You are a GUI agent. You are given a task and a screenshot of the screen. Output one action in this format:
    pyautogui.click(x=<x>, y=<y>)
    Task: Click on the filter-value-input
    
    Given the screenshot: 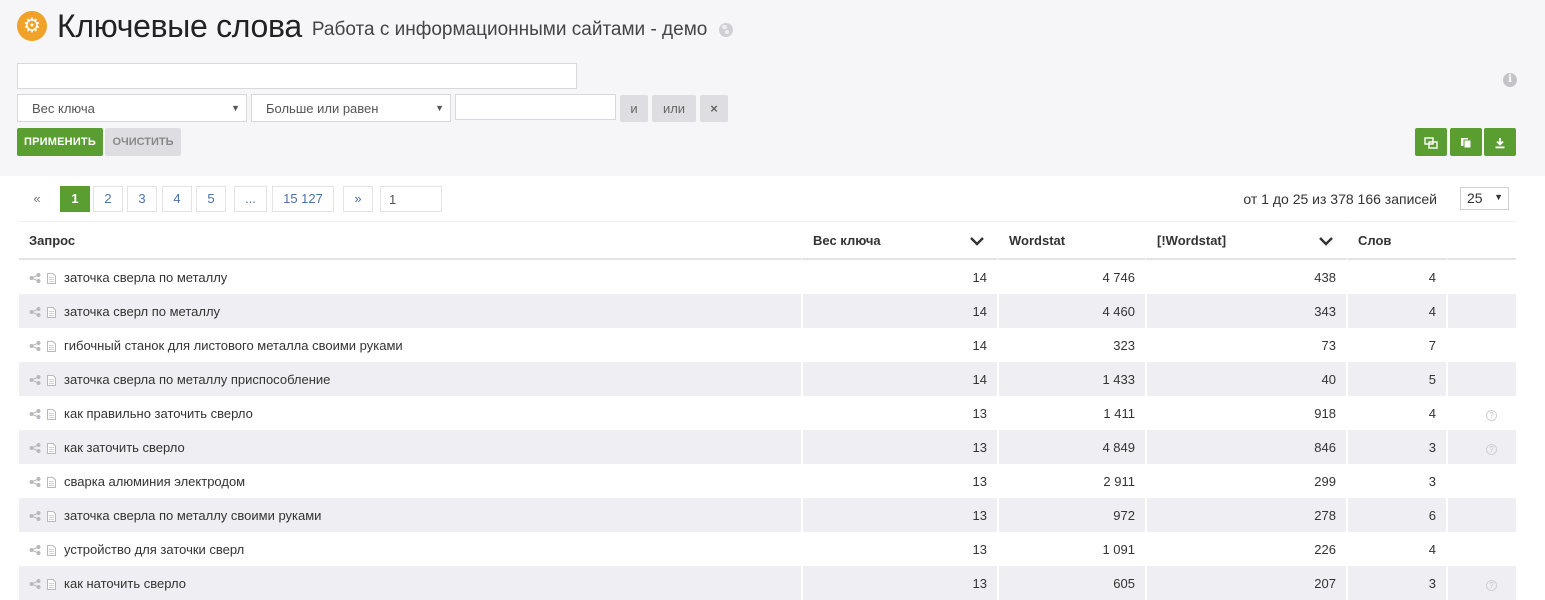 What is the action you would take?
    pyautogui.click(x=535, y=107)
    